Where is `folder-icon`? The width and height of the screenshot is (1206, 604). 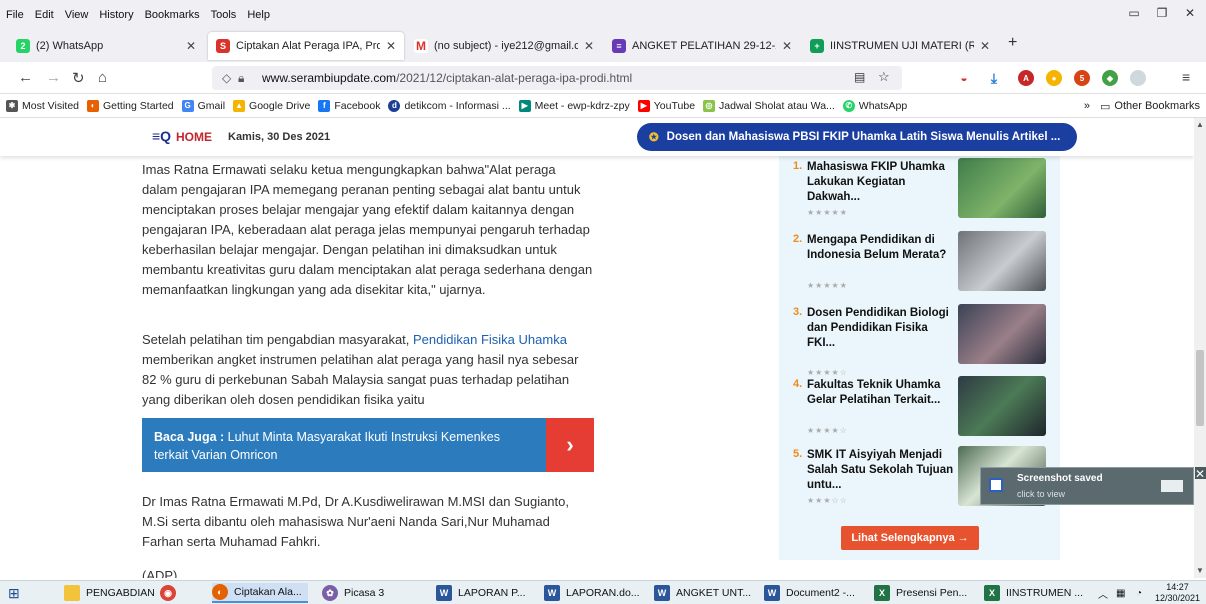 folder-icon is located at coordinates (72, 593).